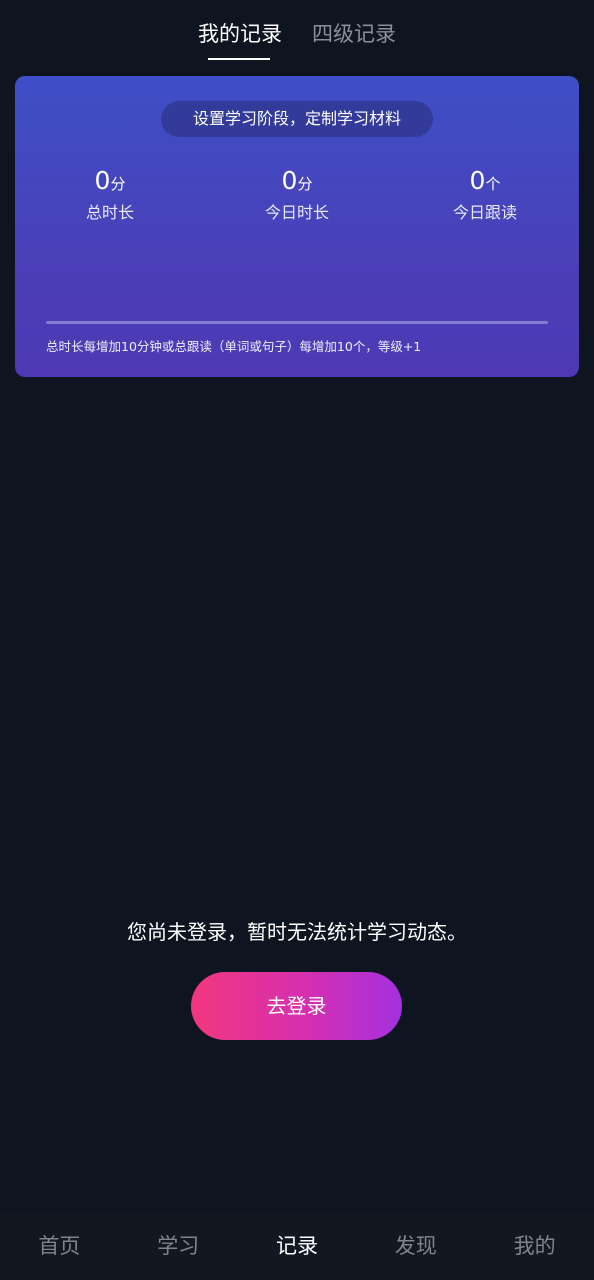  I want to click on stat-today-readalong-unit: 个, so click(493, 184).